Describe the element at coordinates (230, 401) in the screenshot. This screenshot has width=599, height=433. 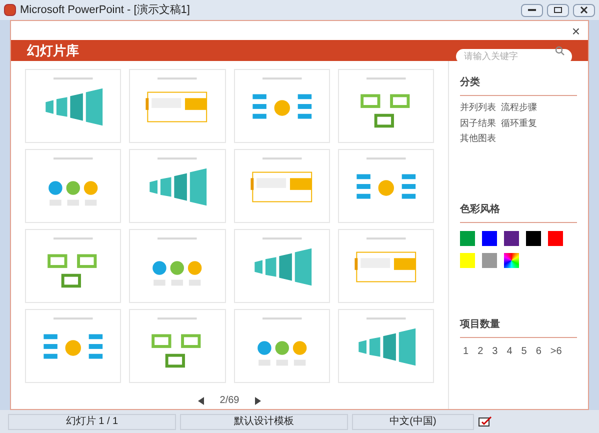
I see `page-indicator: 2/69` at that location.